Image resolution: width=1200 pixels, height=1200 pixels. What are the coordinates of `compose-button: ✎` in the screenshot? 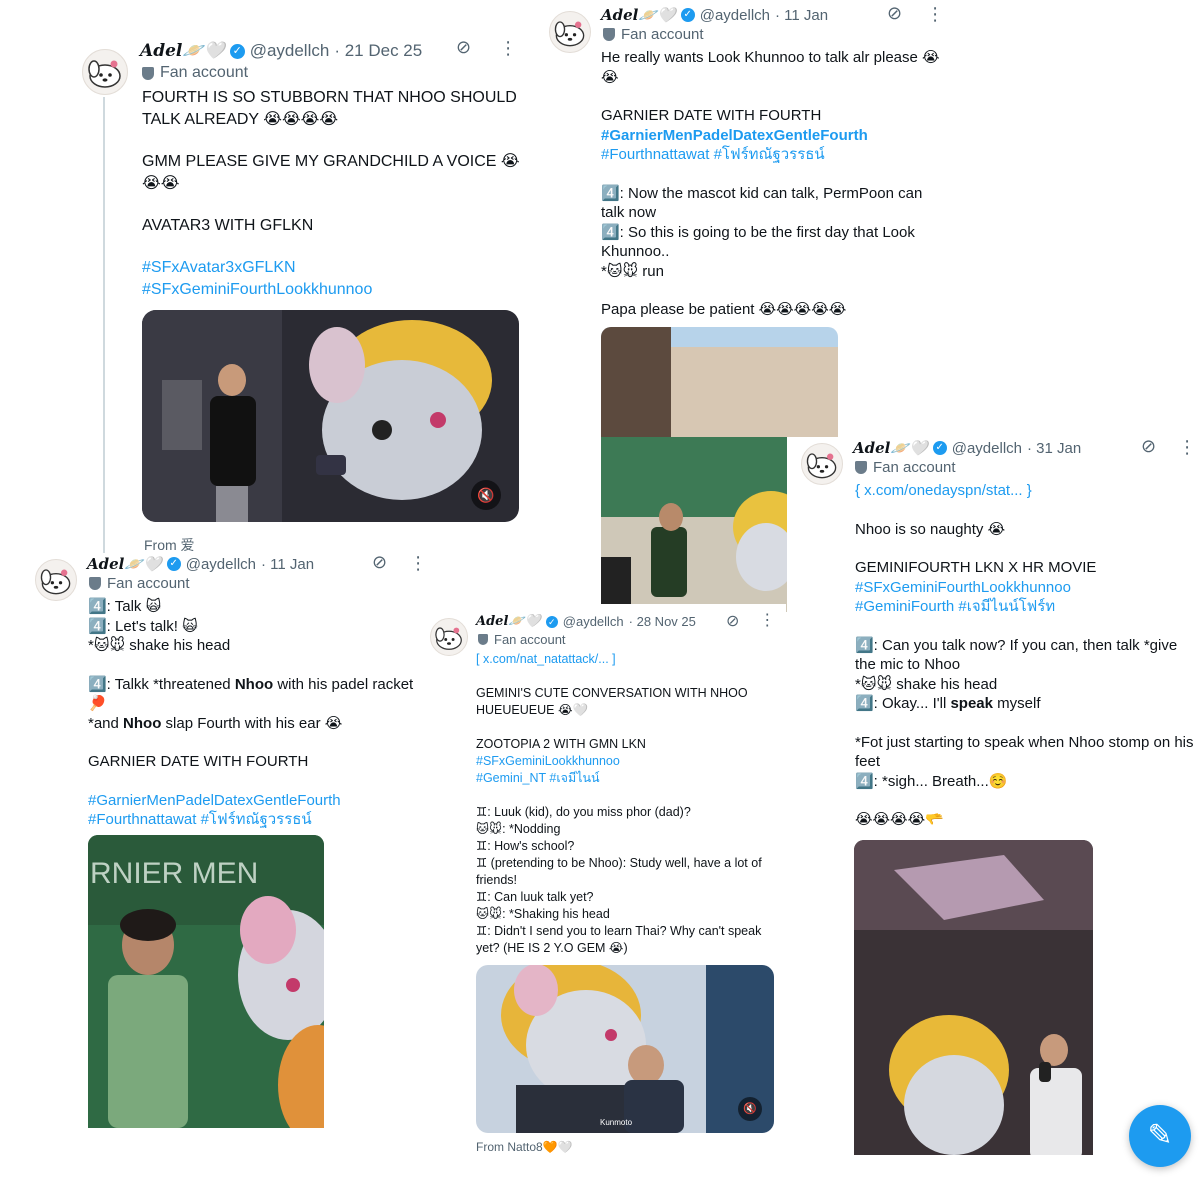 It's located at (1160, 1136).